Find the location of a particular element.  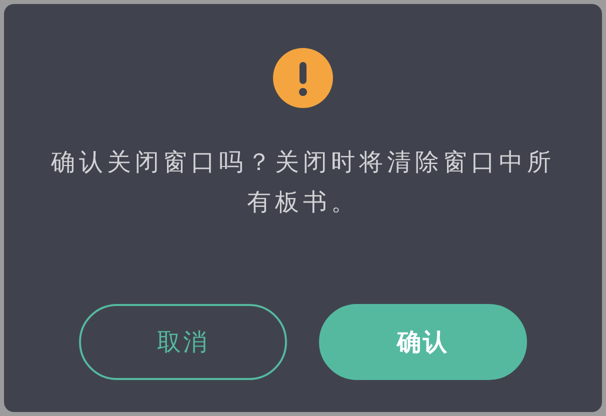

dialog-message: 确认关闭窗口吗？关闭时将清除窗口中所有板书。 is located at coordinates (303, 182).